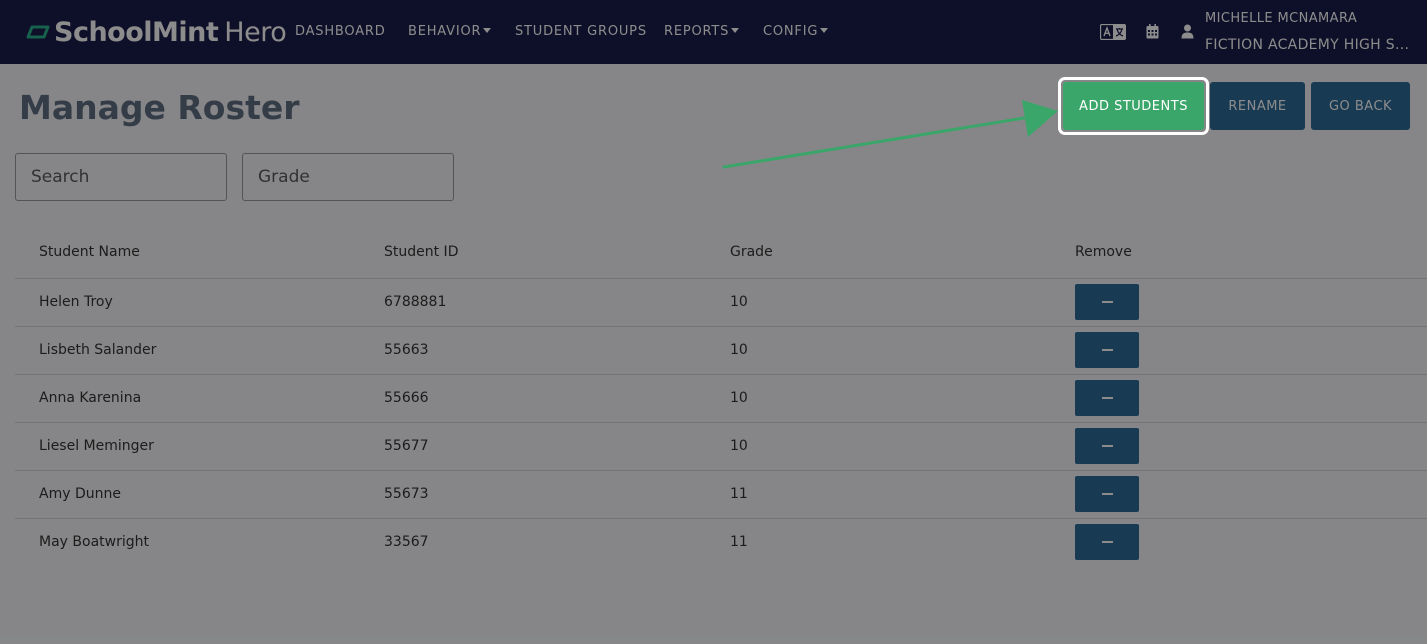 This screenshot has width=1427, height=644. Describe the element at coordinates (159, 107) in the screenshot. I see `page-title: Manage Roster` at that location.